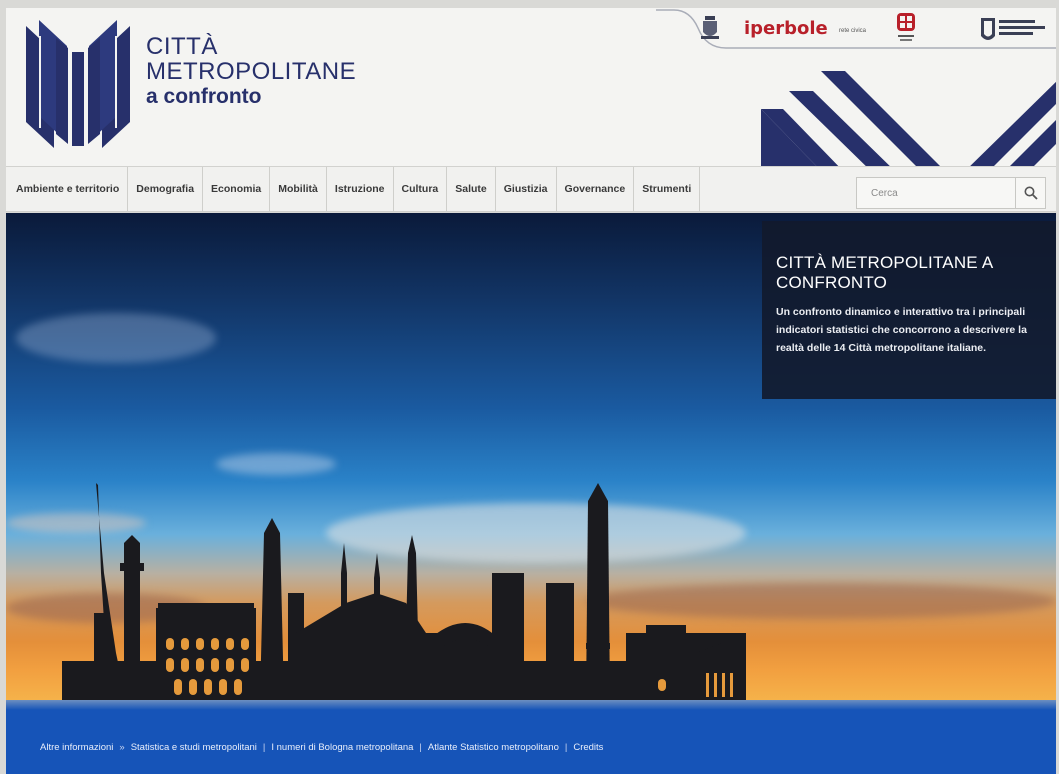 The height and width of the screenshot is (774, 1059). Describe the element at coordinates (906, 29) in the screenshot. I see `comune-bologna-icon` at that location.